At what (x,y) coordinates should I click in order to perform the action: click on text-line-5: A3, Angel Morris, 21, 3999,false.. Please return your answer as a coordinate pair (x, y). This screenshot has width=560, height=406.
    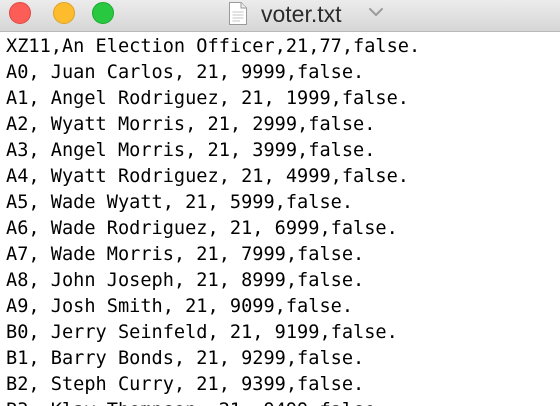
    Looking at the image, I should click on (191, 150).